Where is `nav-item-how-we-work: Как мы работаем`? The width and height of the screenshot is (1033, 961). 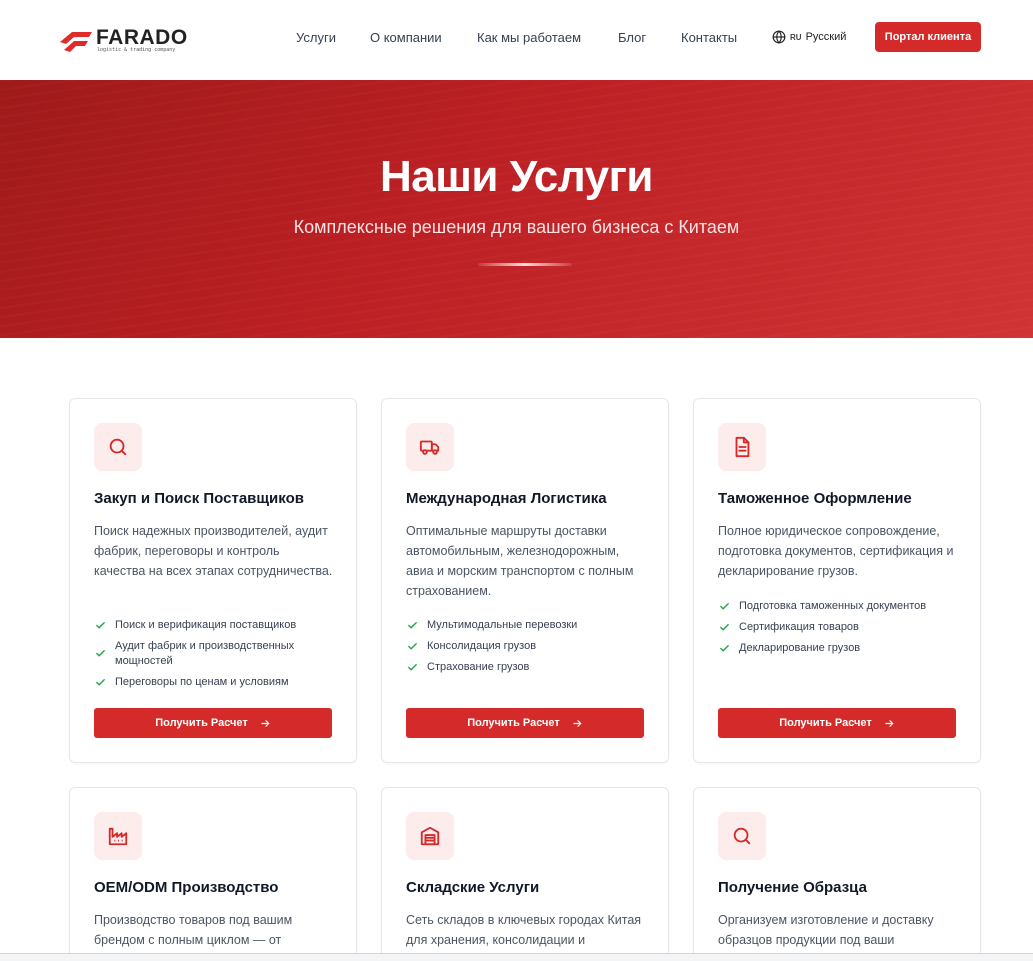 nav-item-how-we-work: Как мы работаем is located at coordinates (529, 37).